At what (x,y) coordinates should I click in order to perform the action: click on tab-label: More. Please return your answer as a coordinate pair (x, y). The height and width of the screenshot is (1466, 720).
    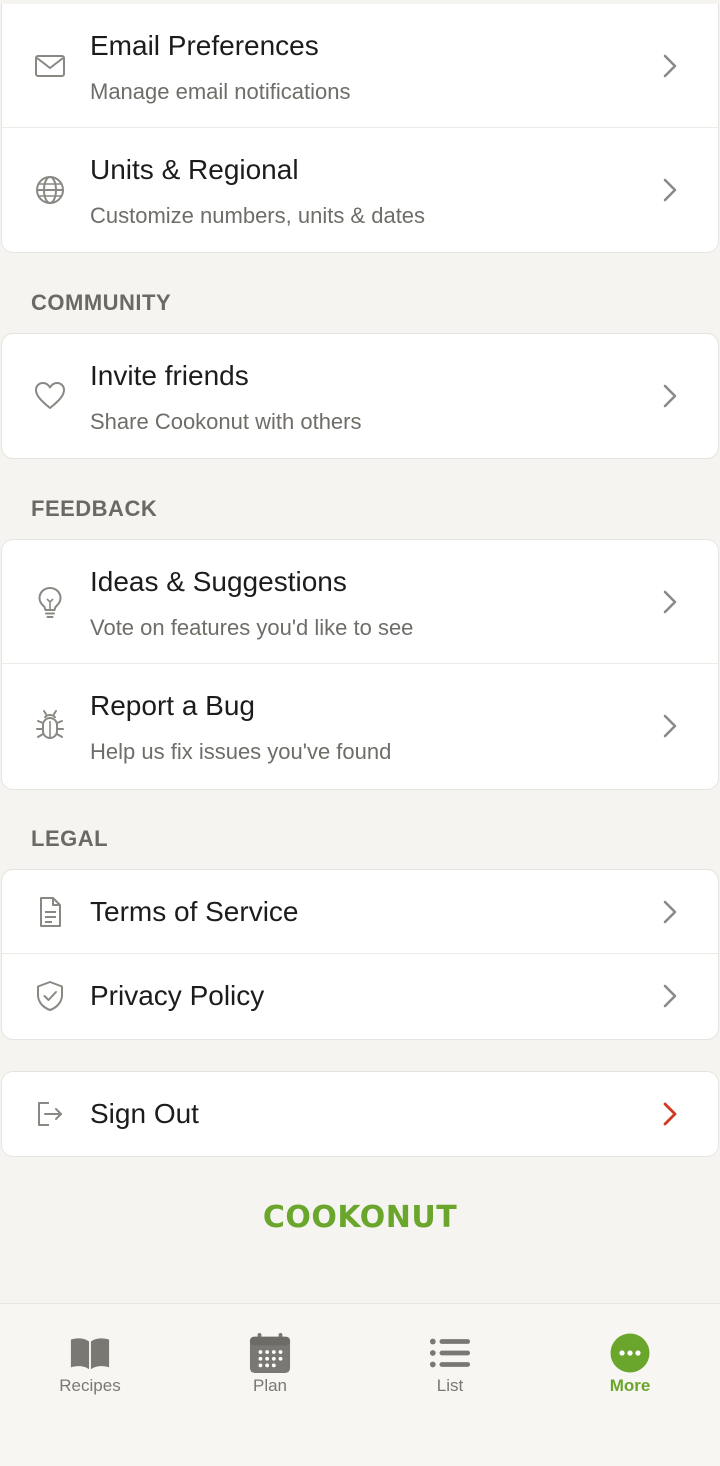
    Looking at the image, I should click on (630, 1385).